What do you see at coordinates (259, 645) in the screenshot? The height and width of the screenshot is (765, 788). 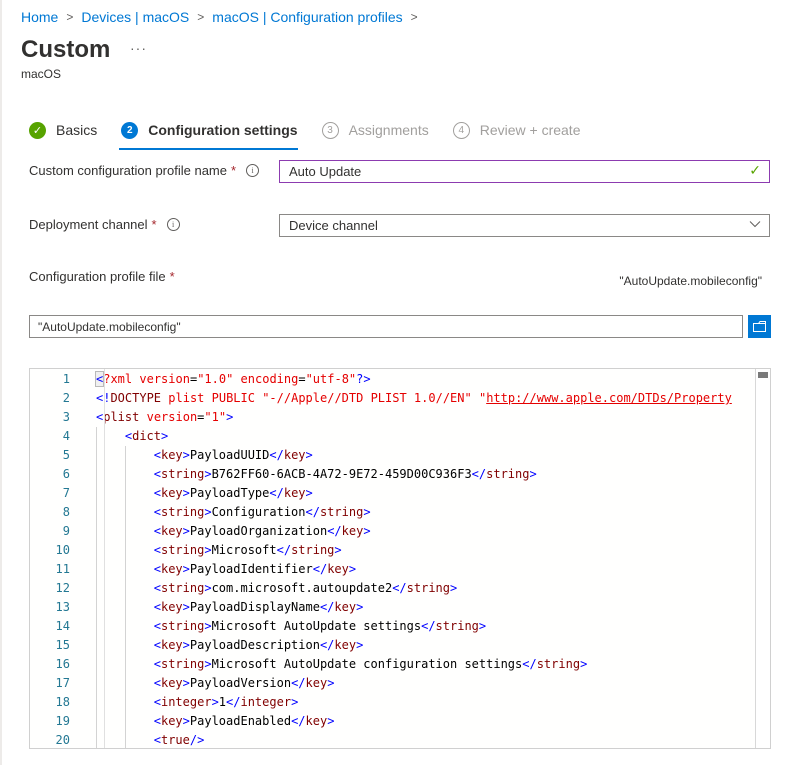 I see `code-text: <key>PayloadDescription</key>` at bounding box center [259, 645].